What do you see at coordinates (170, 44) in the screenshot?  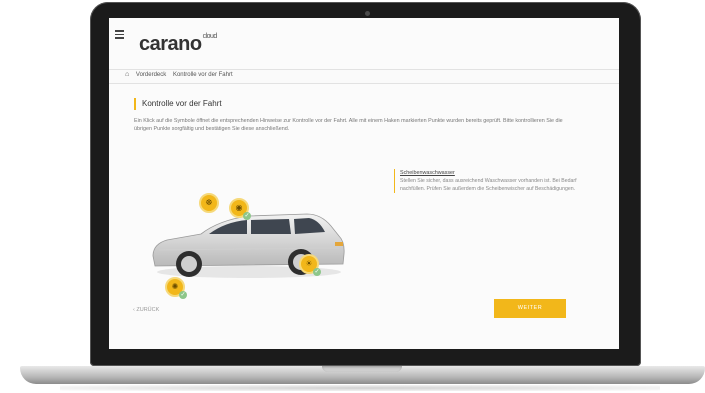 I see `logo-text: carano` at bounding box center [170, 44].